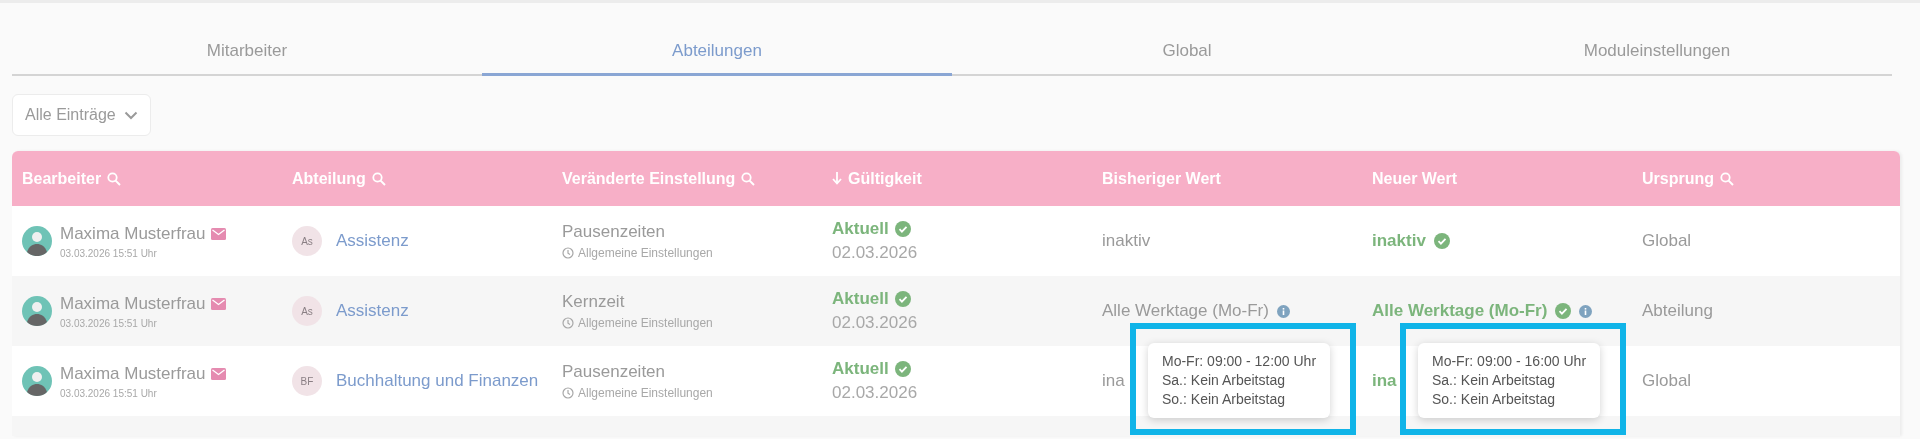 This screenshot has height=439, width=1920. Describe the element at coordinates (247, 52) in the screenshot. I see `tab: Mitarbeiter` at that location.